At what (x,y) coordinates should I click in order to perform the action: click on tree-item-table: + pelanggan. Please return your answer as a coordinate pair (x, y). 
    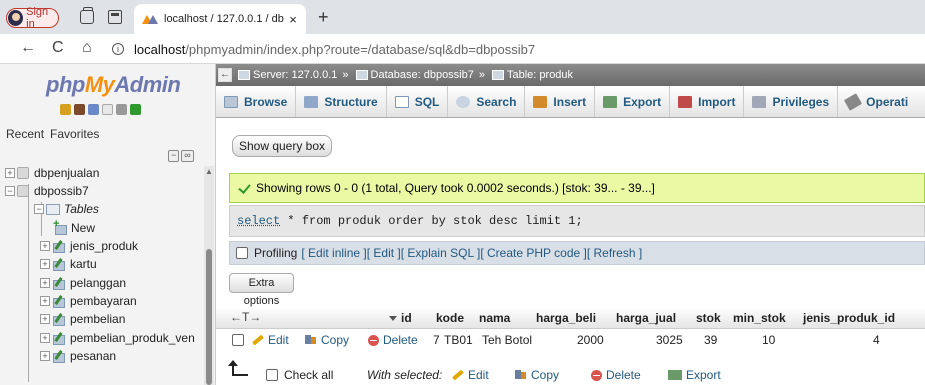
    Looking at the image, I should click on (83, 283).